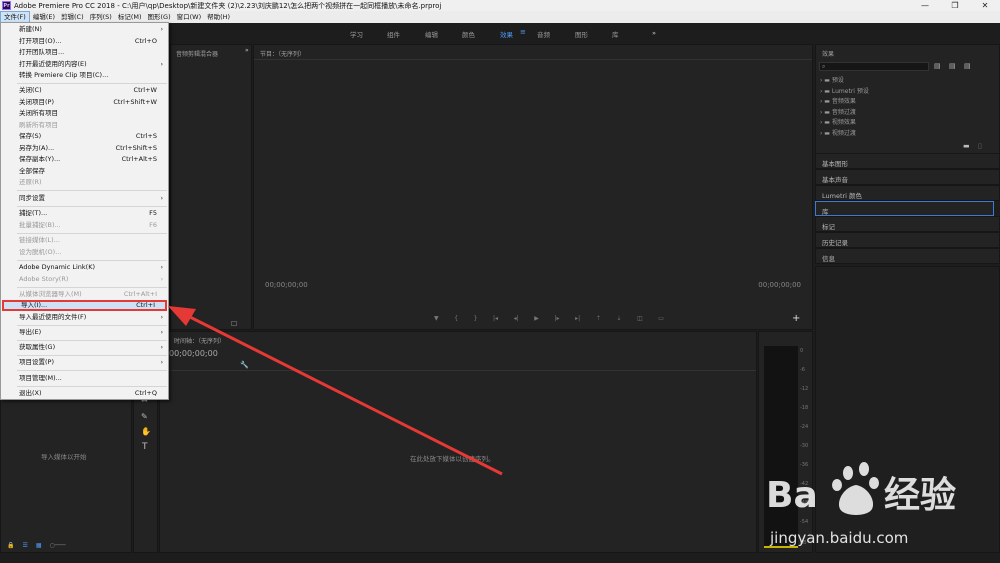  Describe the element at coordinates (556, 320) in the screenshot. I see `step-forward-icon: |▸` at that location.